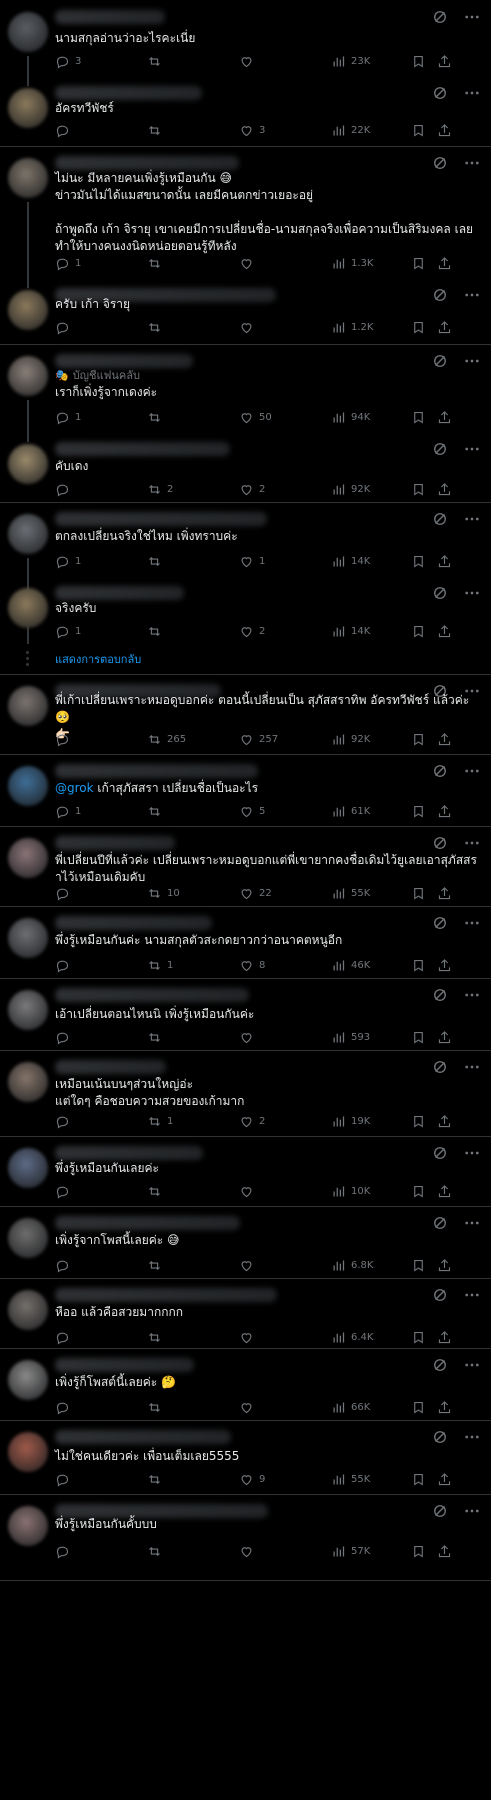 The height and width of the screenshot is (1800, 491). Describe the element at coordinates (371, 417) in the screenshot. I see `views-button: 94K` at that location.